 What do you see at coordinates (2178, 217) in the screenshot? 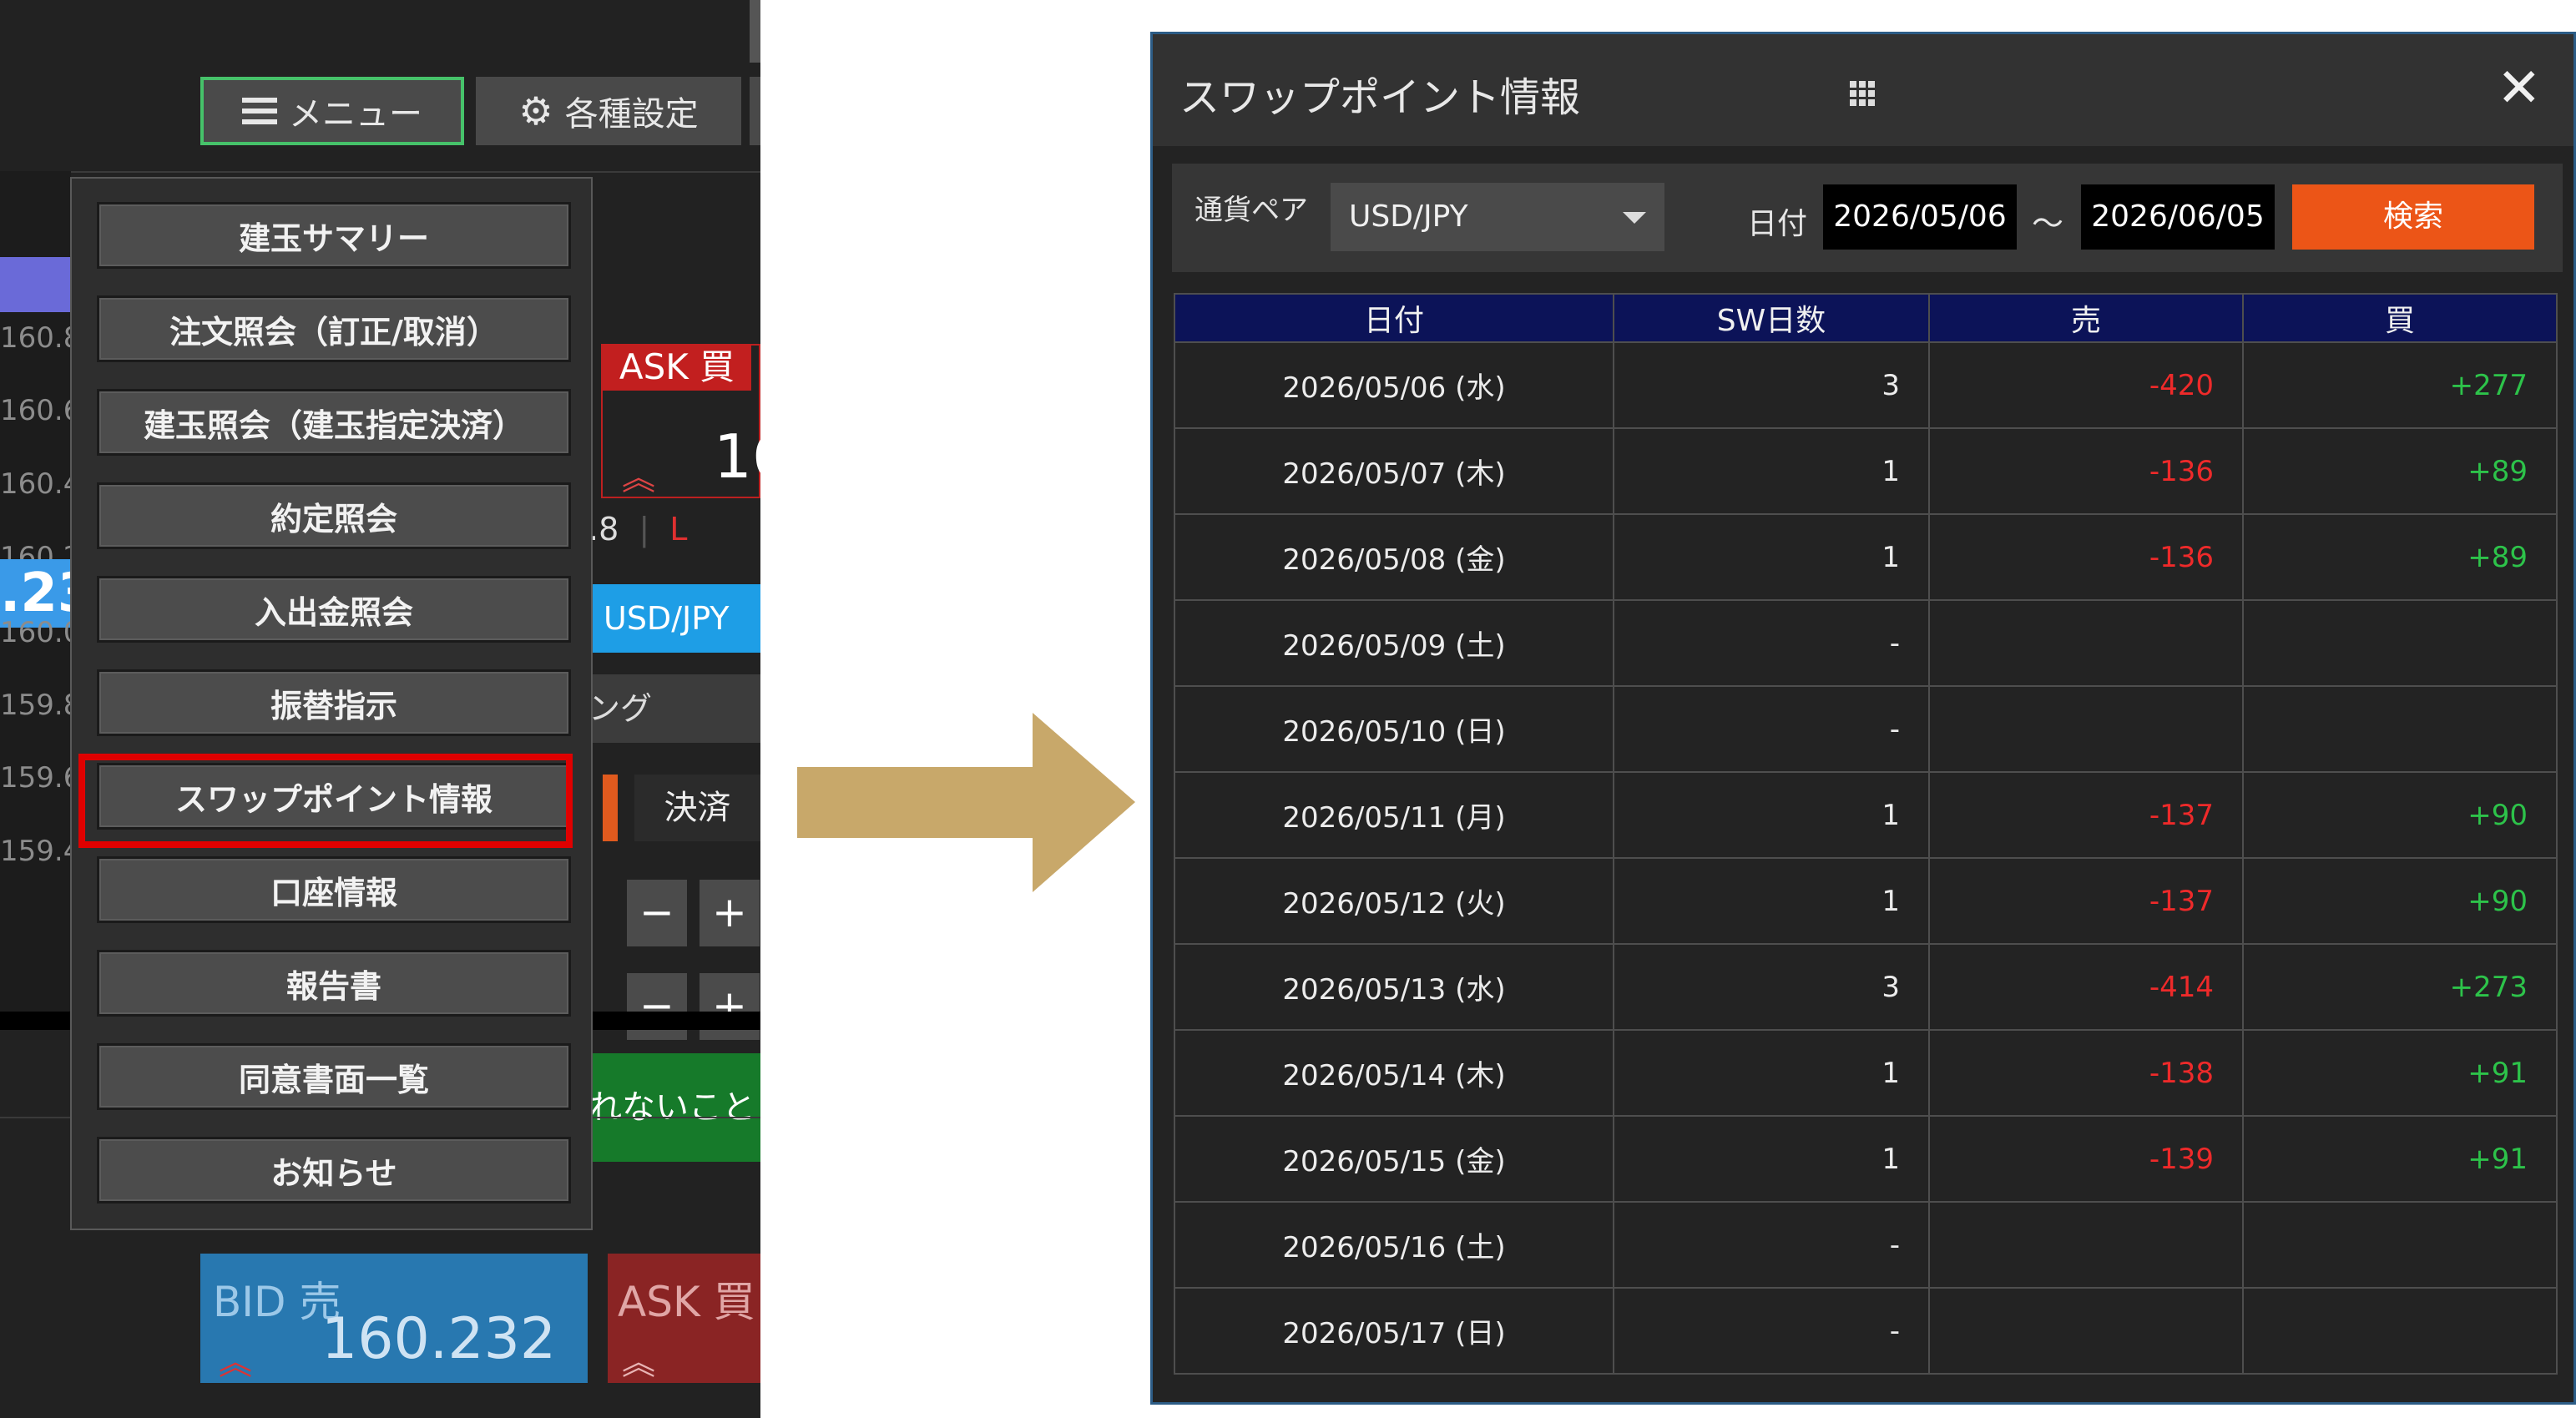
I see `date-to-input: 2026/06/05` at bounding box center [2178, 217].